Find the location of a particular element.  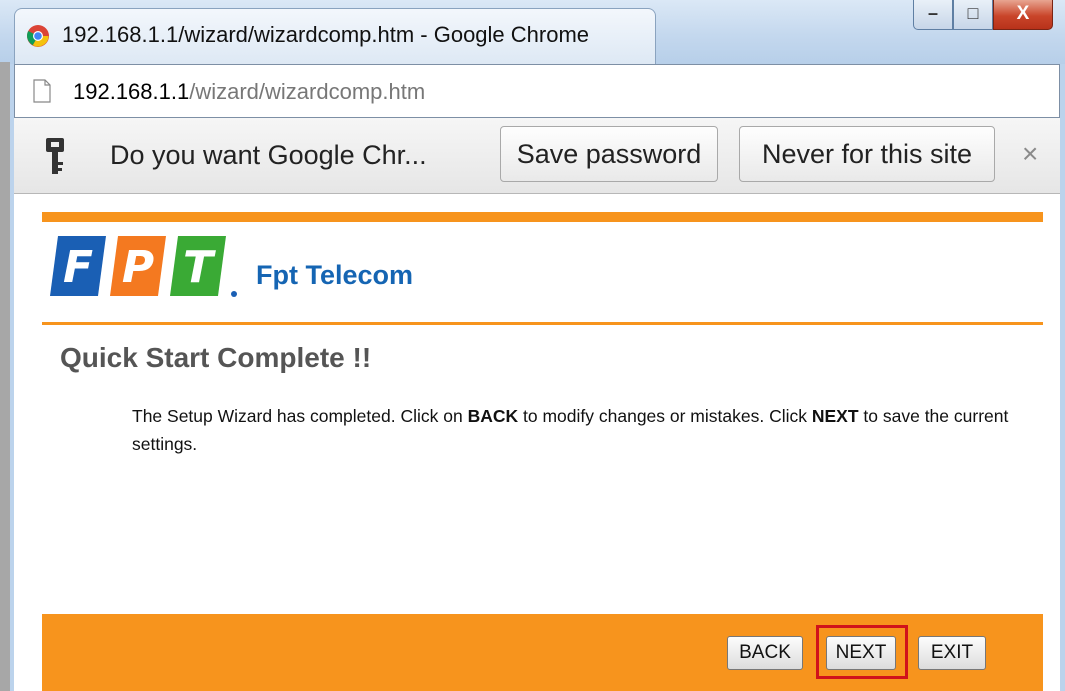

maximize-button: □ is located at coordinates (973, 15).